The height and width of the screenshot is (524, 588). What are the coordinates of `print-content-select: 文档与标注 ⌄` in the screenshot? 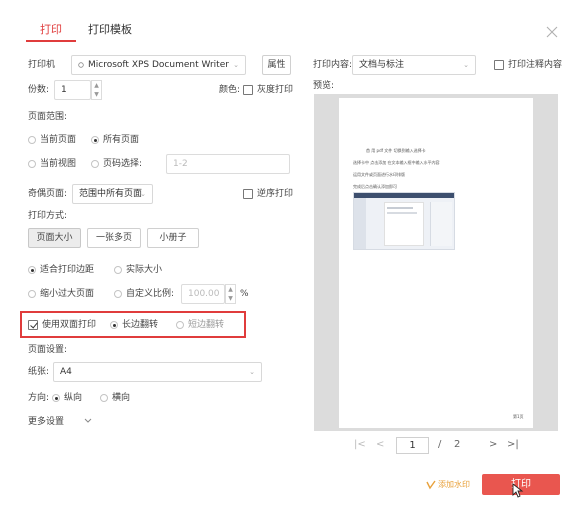 It's located at (414, 65).